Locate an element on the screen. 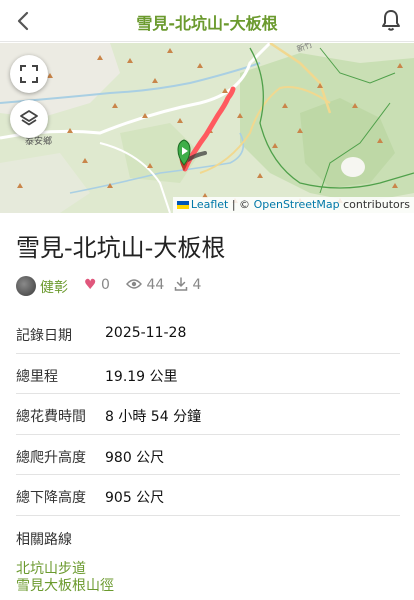 This screenshot has height=600, width=414. route-title: 雪見-北坑山-大板根 is located at coordinates (121, 248).